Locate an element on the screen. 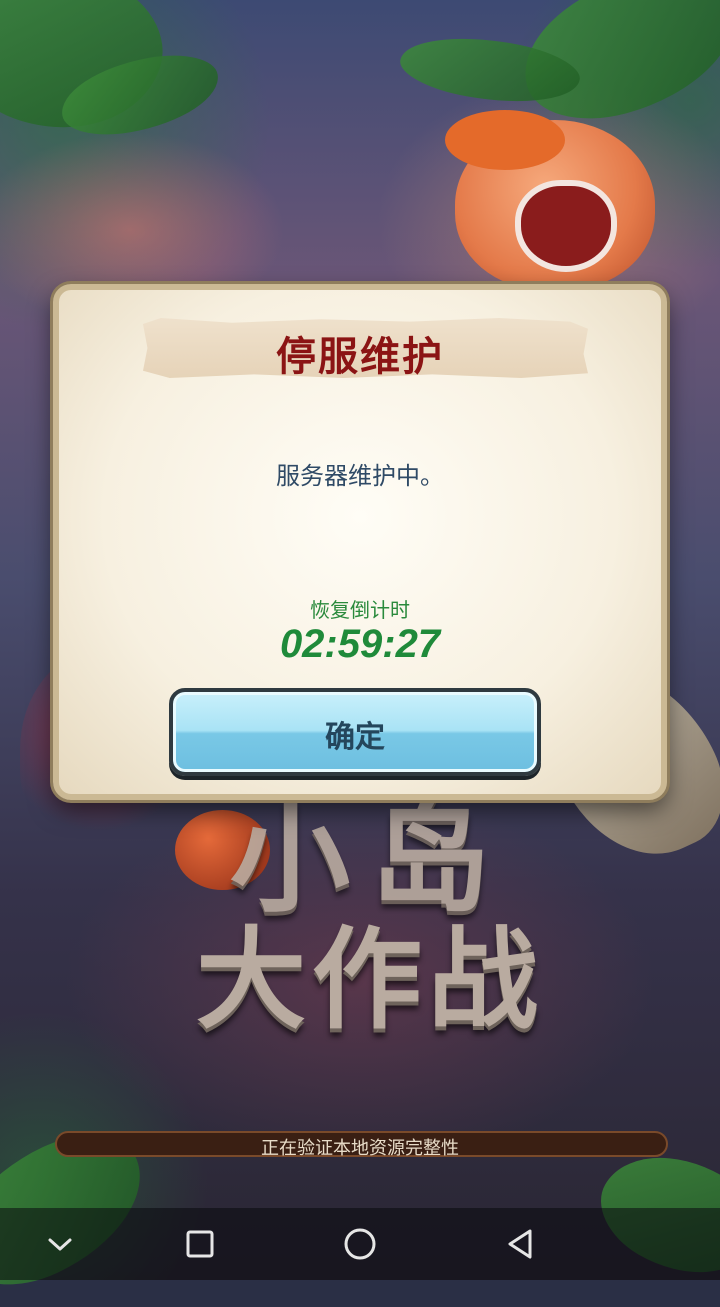  character-mouth is located at coordinates (566, 226).